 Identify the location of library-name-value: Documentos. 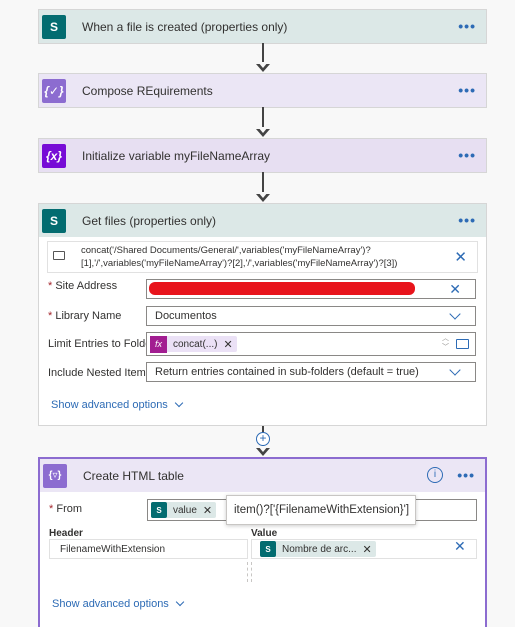
(186, 316).